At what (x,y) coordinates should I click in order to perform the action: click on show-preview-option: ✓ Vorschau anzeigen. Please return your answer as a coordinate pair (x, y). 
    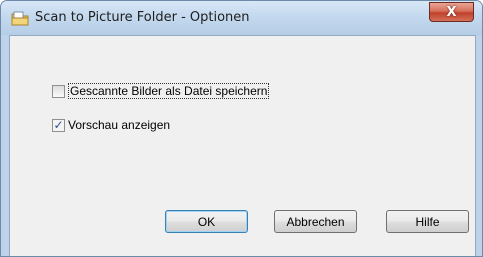
    Looking at the image, I should click on (111, 125).